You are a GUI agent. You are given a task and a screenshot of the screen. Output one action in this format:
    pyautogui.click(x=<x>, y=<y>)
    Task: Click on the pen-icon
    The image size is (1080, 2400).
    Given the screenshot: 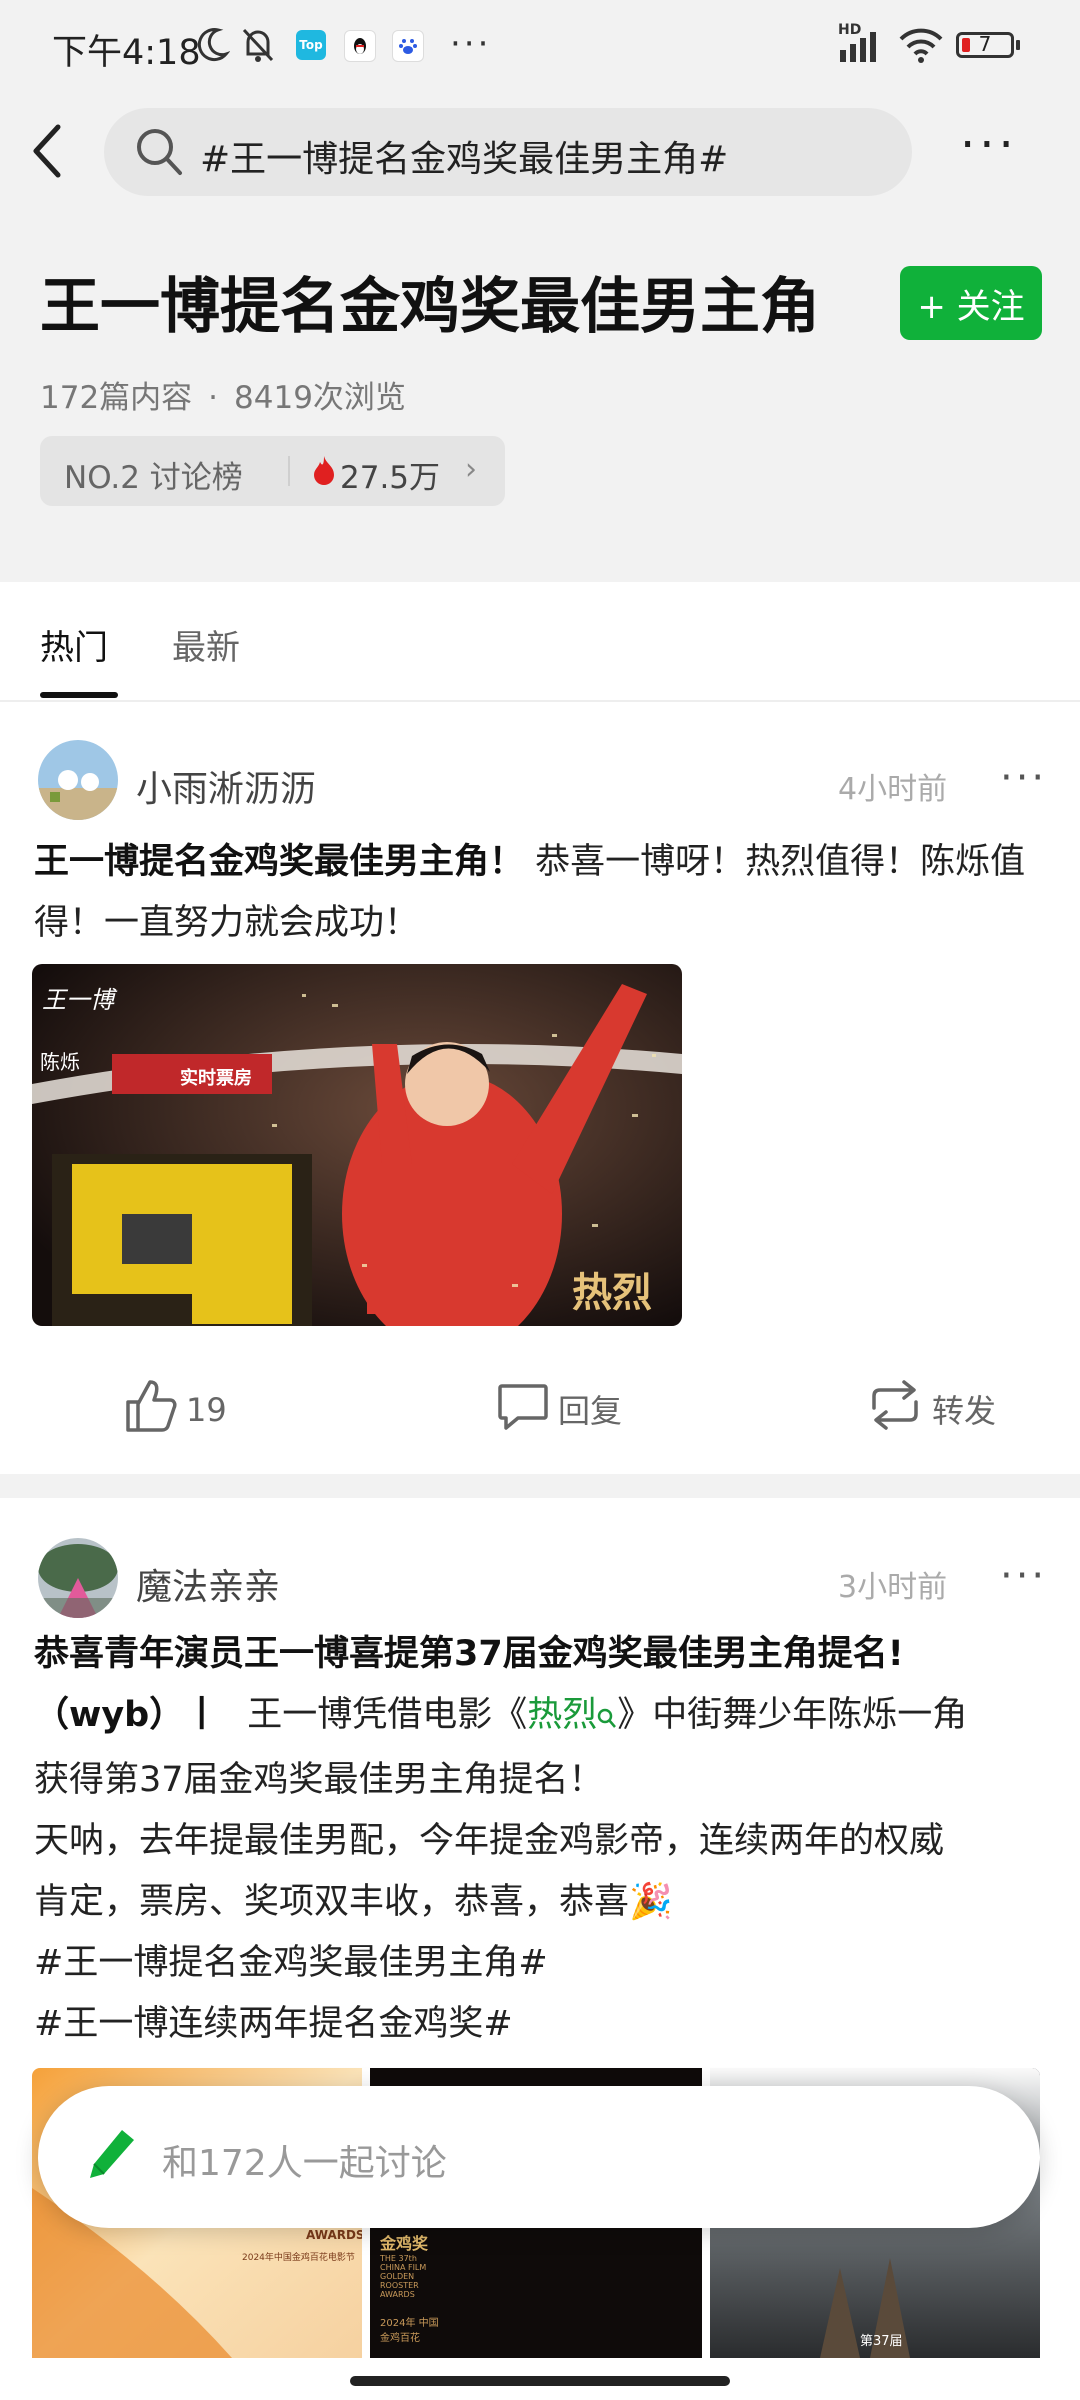 What is the action you would take?
    pyautogui.click(x=112, y=2156)
    